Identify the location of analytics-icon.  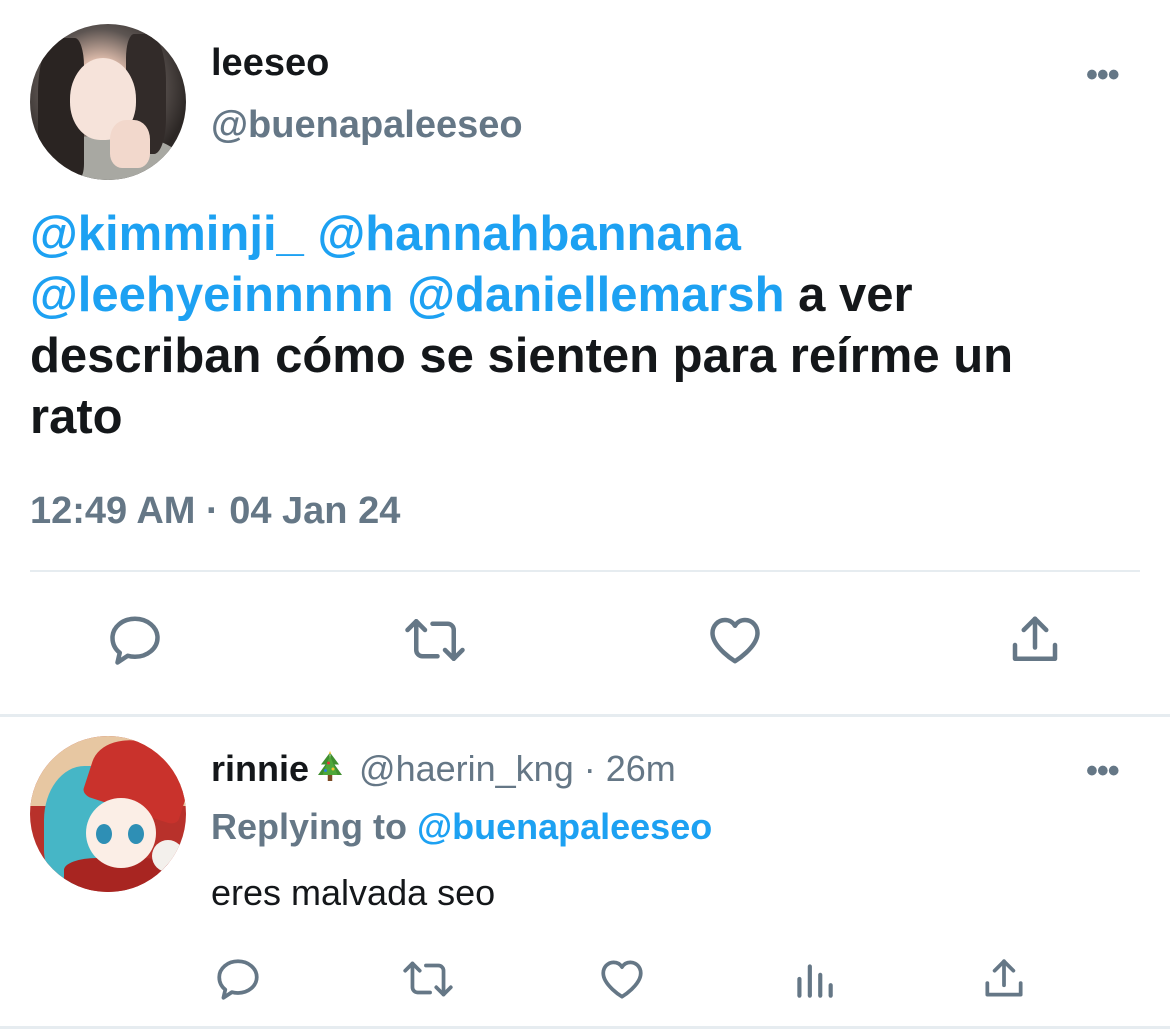
(814, 979).